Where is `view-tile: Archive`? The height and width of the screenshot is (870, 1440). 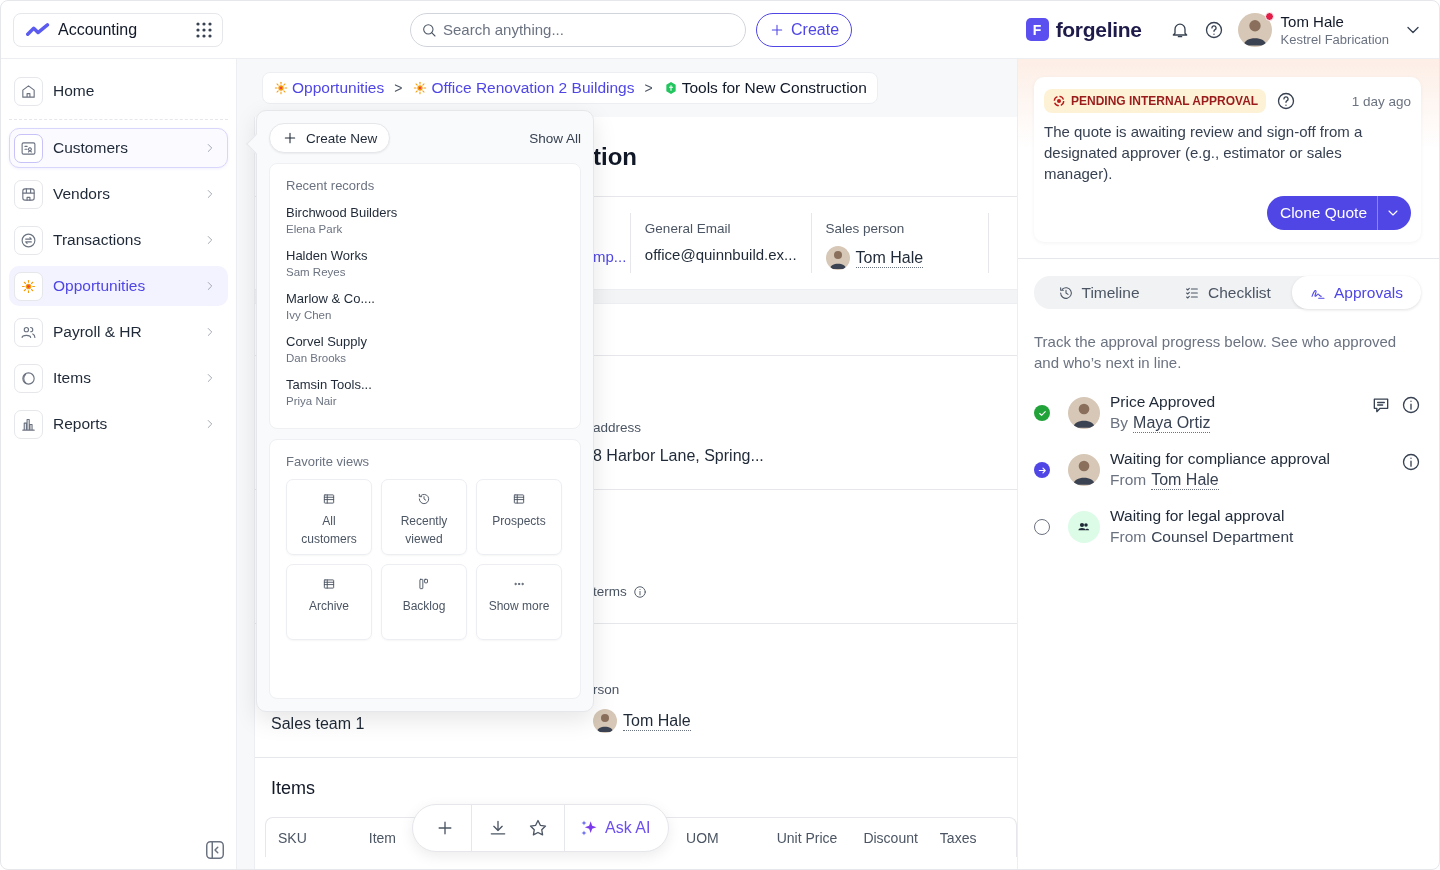 view-tile: Archive is located at coordinates (329, 602).